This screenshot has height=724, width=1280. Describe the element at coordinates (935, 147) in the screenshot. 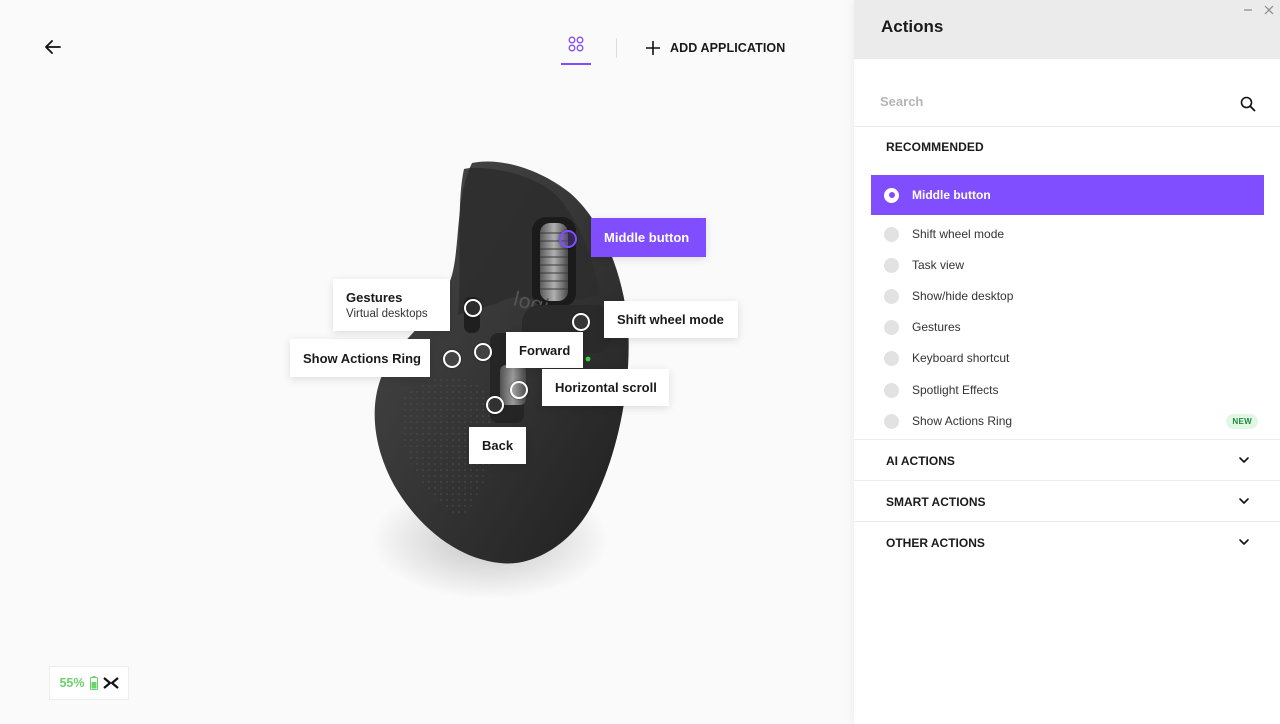

I see `recommended-heading: RECOMMENDED` at that location.